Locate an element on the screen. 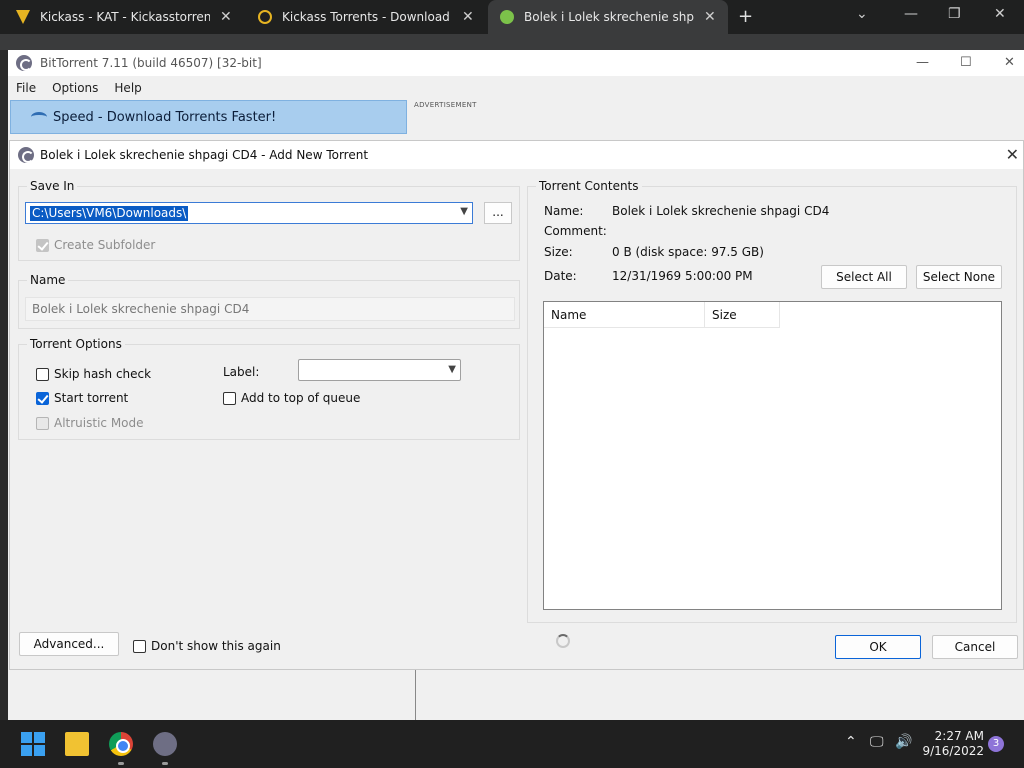 The image size is (1024, 768). volume-icon: 🔊 is located at coordinates (903, 742).